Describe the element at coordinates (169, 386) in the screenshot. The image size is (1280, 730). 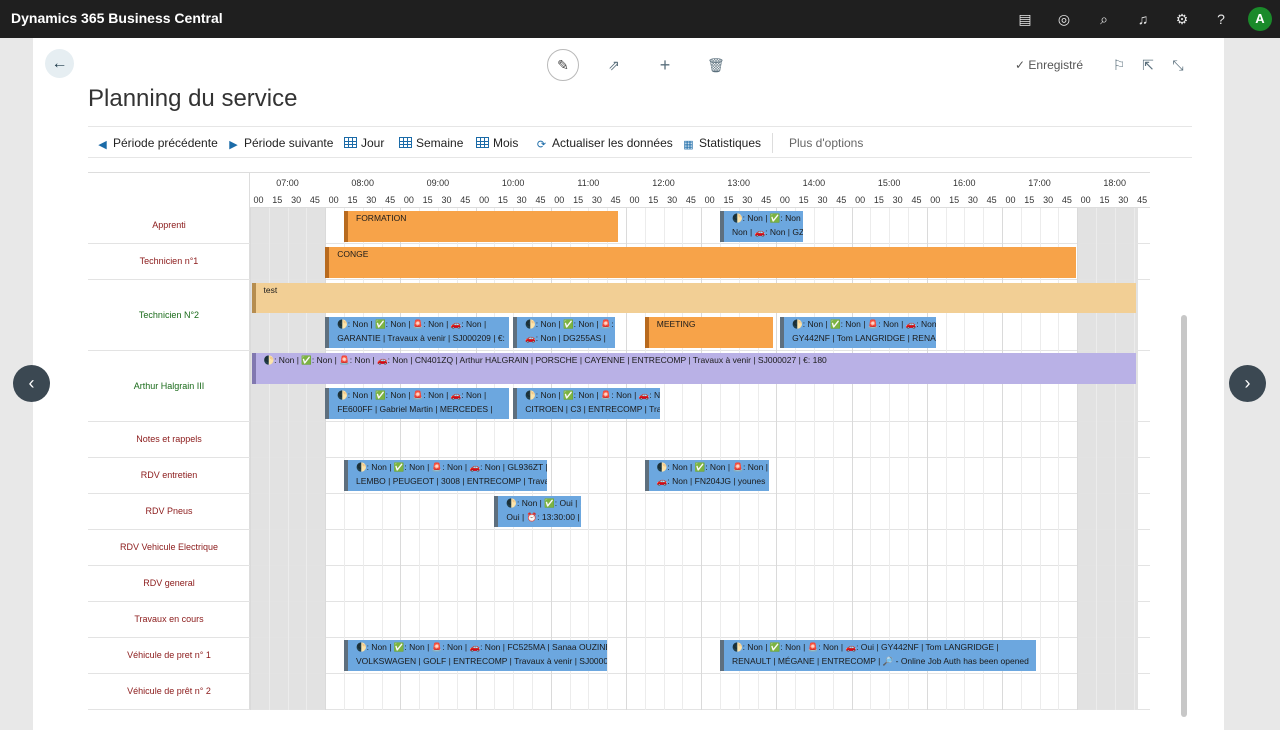
I see `resource-name: Arthur Halgrain III` at that location.